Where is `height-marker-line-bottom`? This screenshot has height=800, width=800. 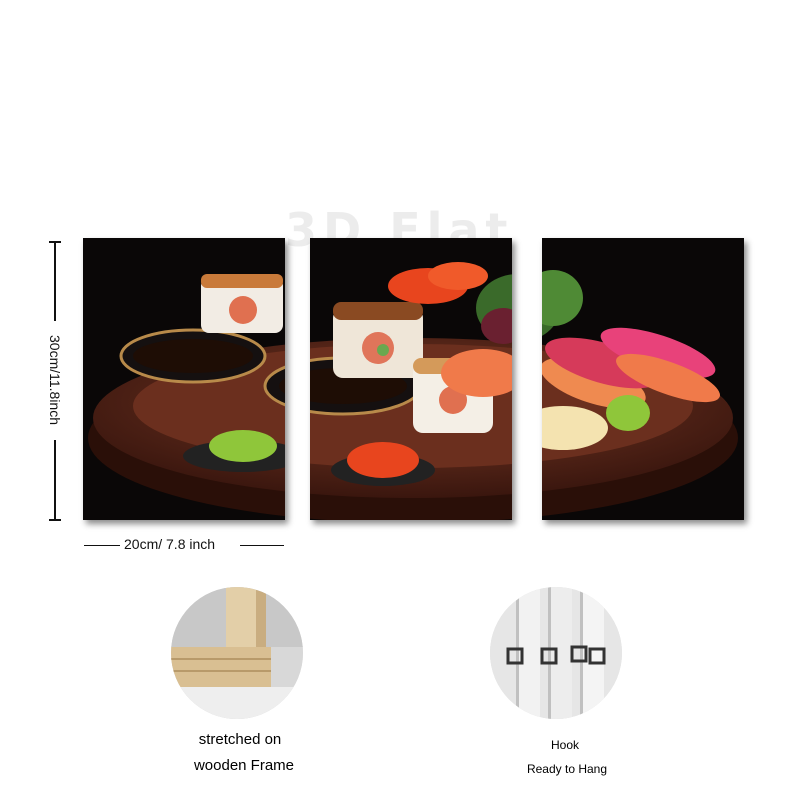
height-marker-line-bottom is located at coordinates (55, 480).